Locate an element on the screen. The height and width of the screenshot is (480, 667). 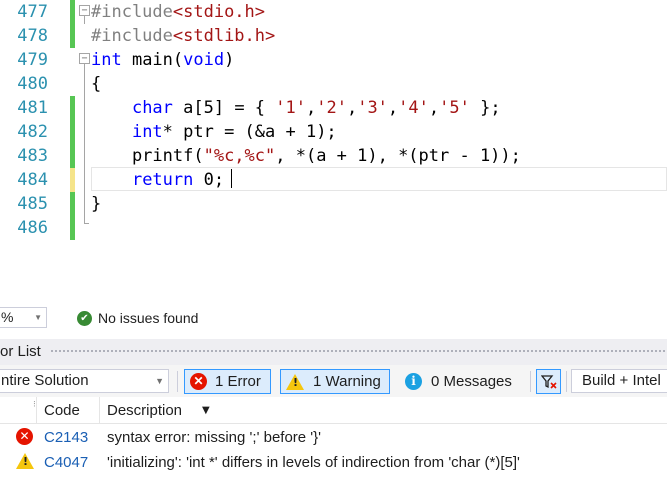
errors-filter-button: ✕ 1 Error is located at coordinates (227, 381).